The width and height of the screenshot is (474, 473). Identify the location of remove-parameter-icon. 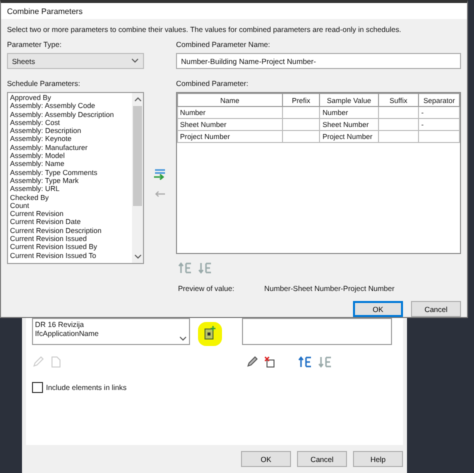
(160, 194).